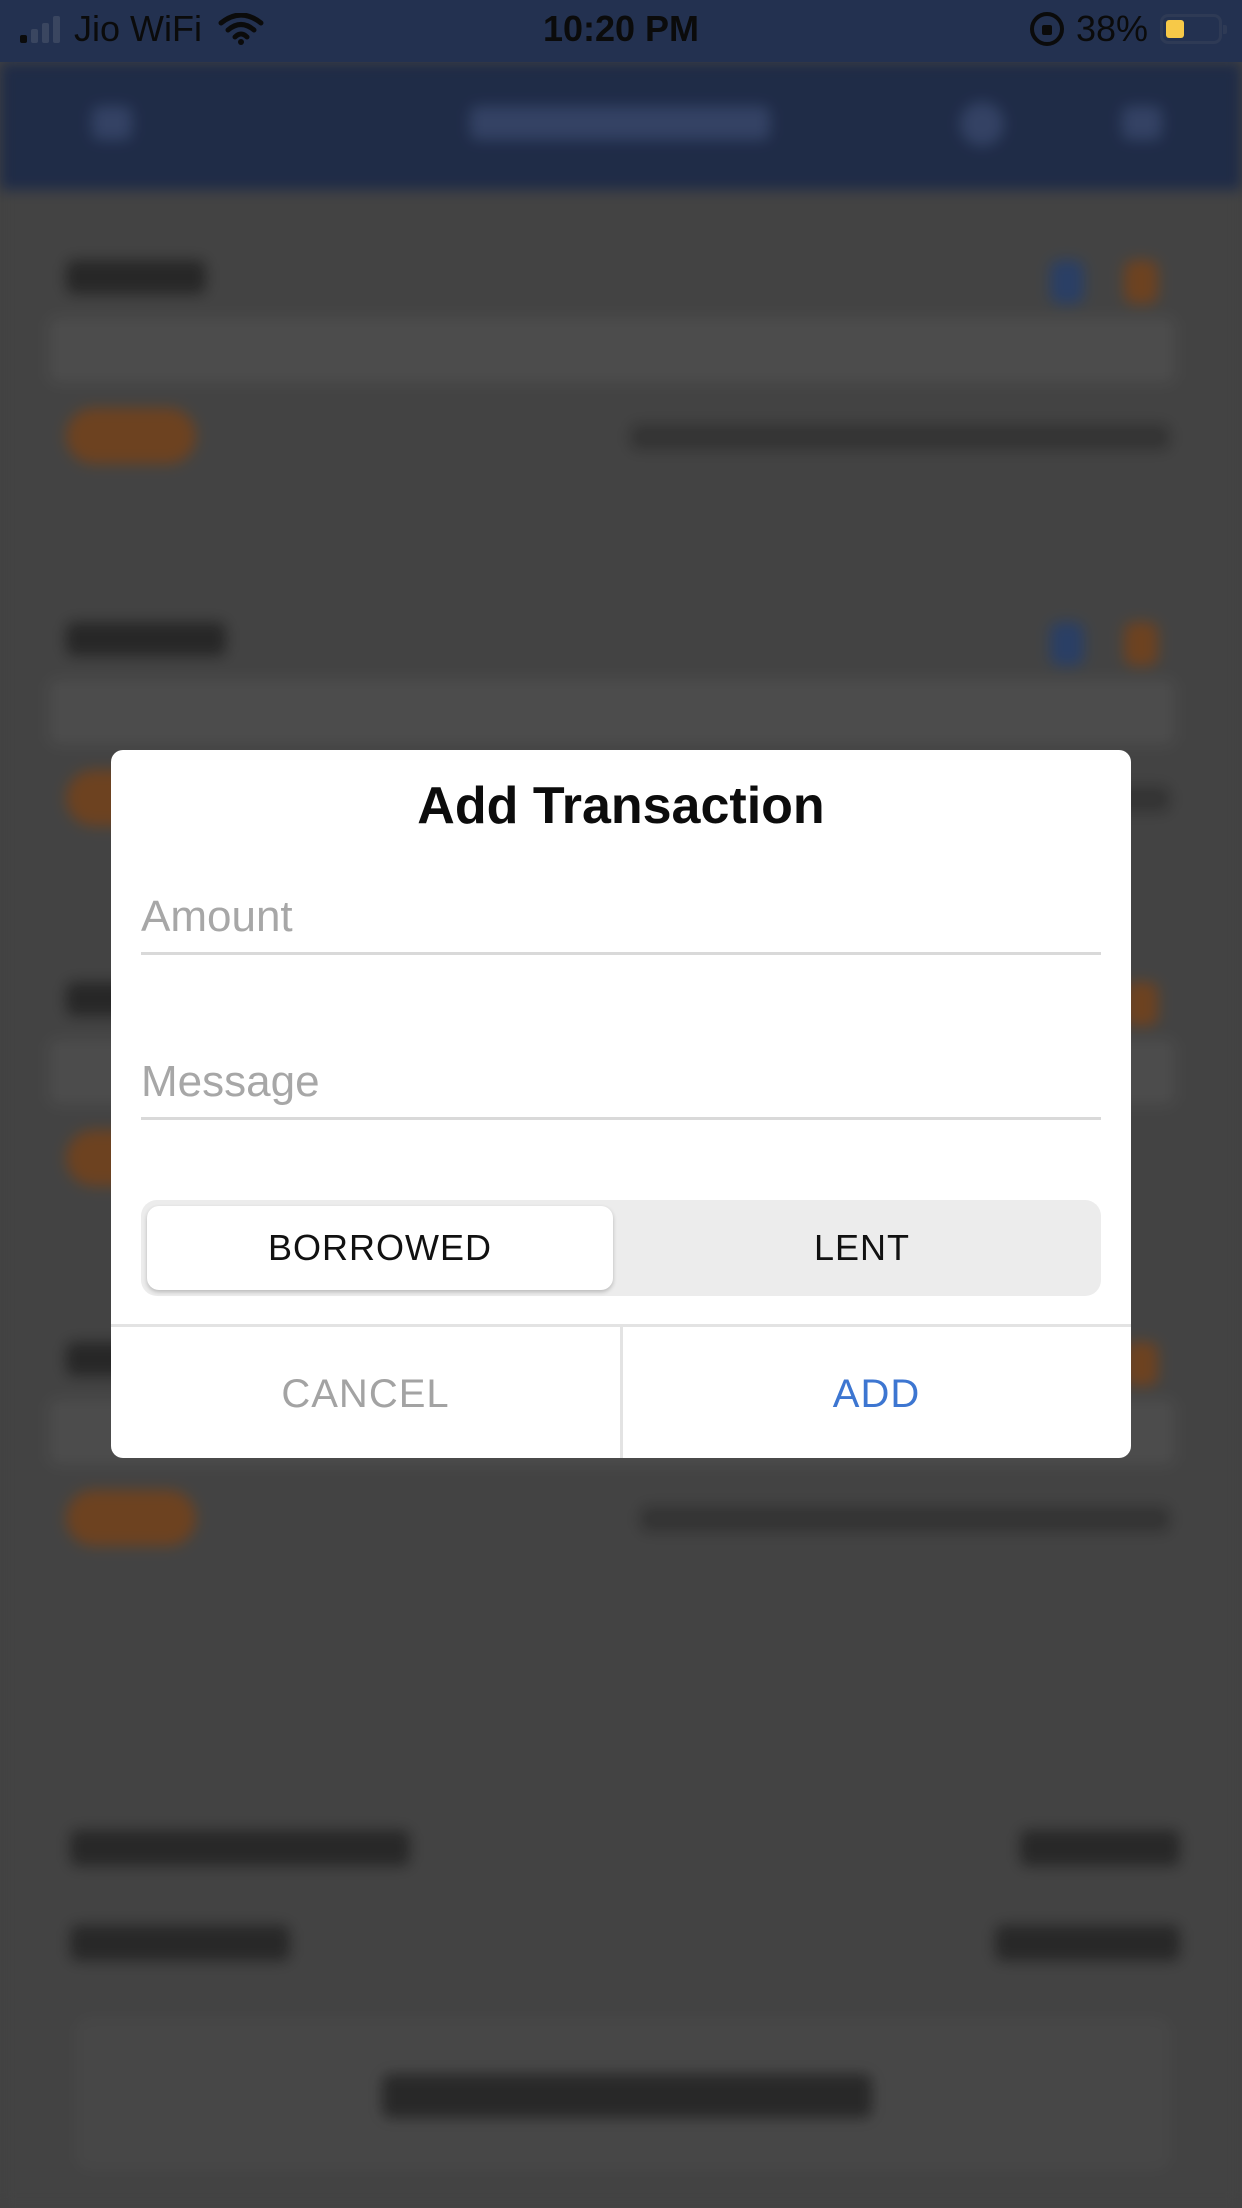 The image size is (1242, 2208). What do you see at coordinates (1111, 28) in the screenshot?
I see `battery-percent: 38%` at bounding box center [1111, 28].